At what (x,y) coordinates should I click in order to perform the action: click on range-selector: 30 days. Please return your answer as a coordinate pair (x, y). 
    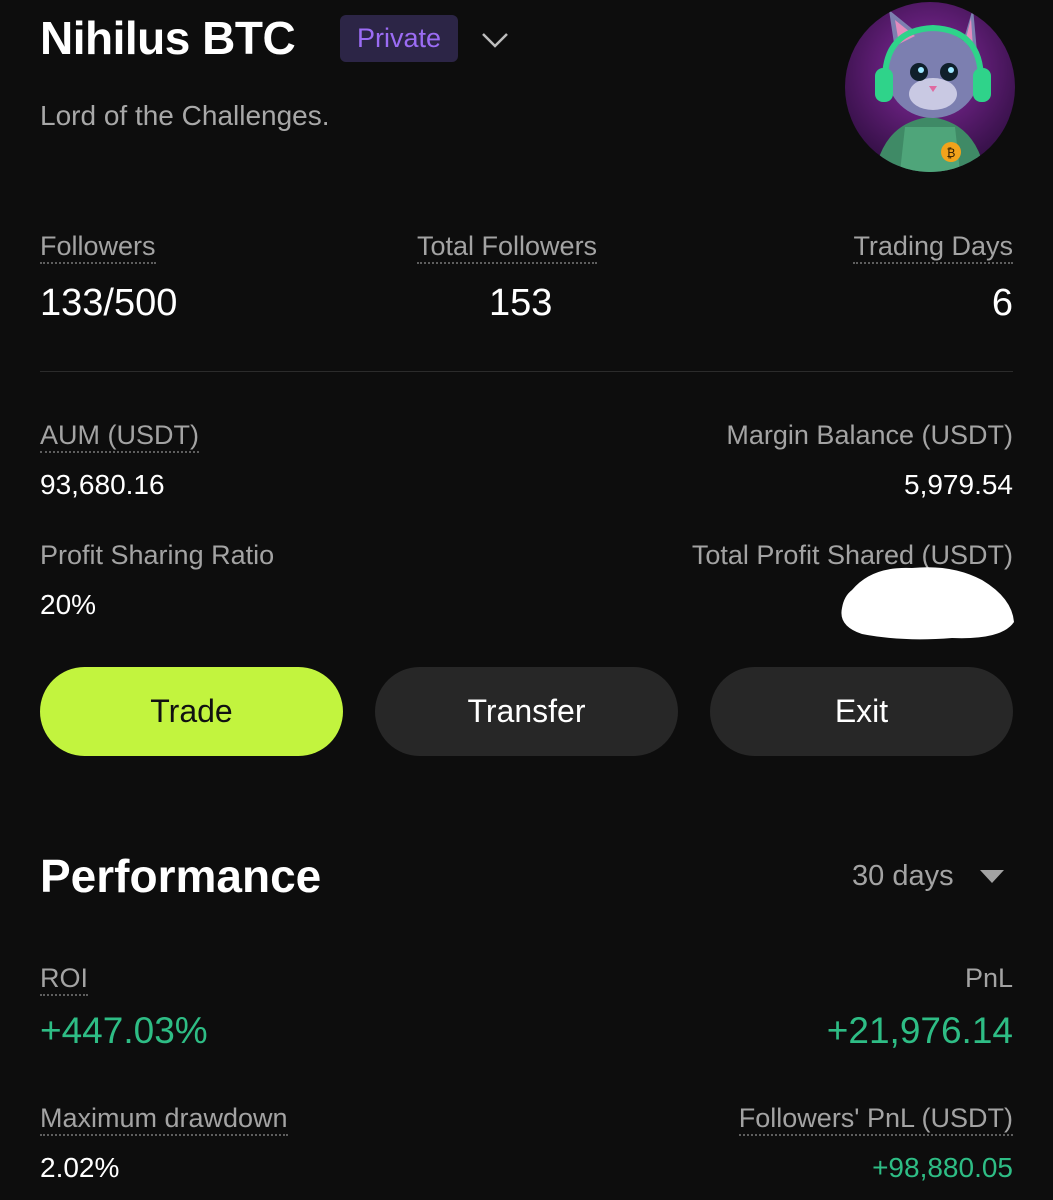
    Looking at the image, I should click on (903, 876).